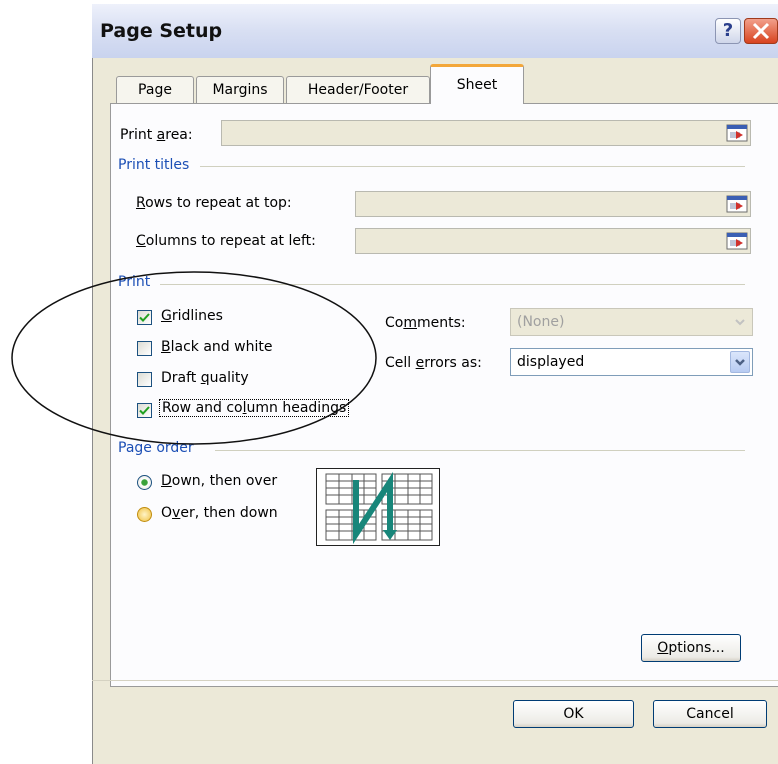 The image size is (778, 764). What do you see at coordinates (217, 347) in the screenshot?
I see `black-and-white-label: Black and white` at bounding box center [217, 347].